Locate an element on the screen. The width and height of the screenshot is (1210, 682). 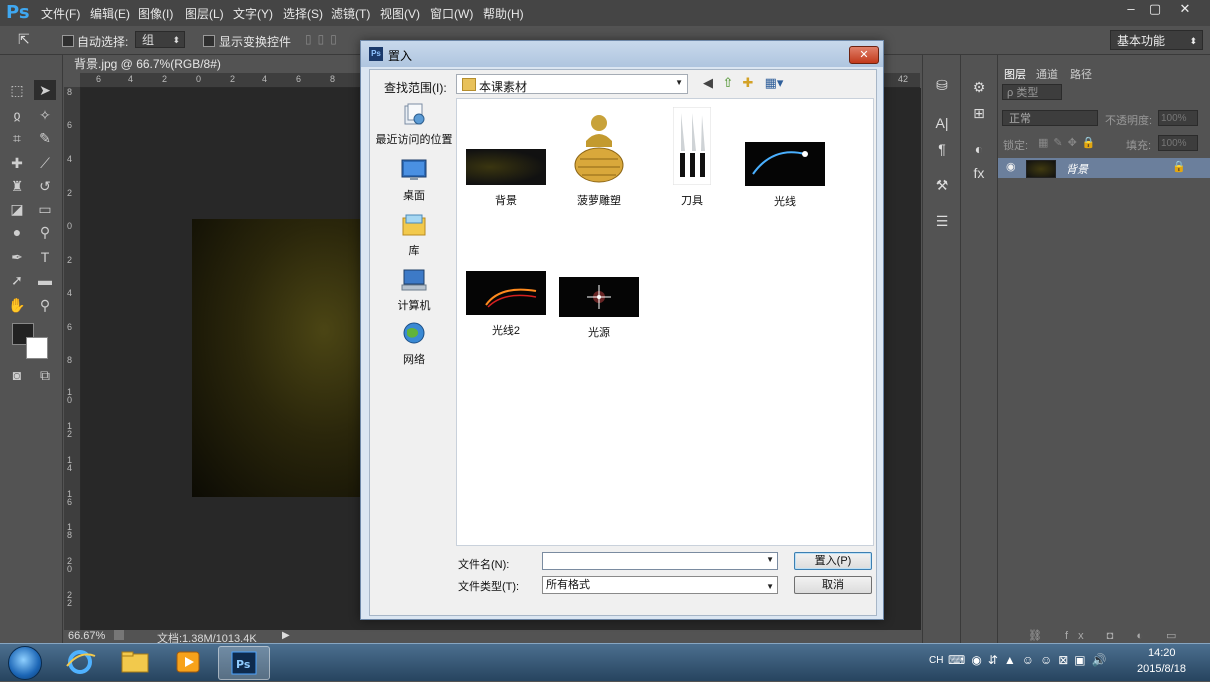
menu-window: 窗口(W) is located at coordinates (451, 13).